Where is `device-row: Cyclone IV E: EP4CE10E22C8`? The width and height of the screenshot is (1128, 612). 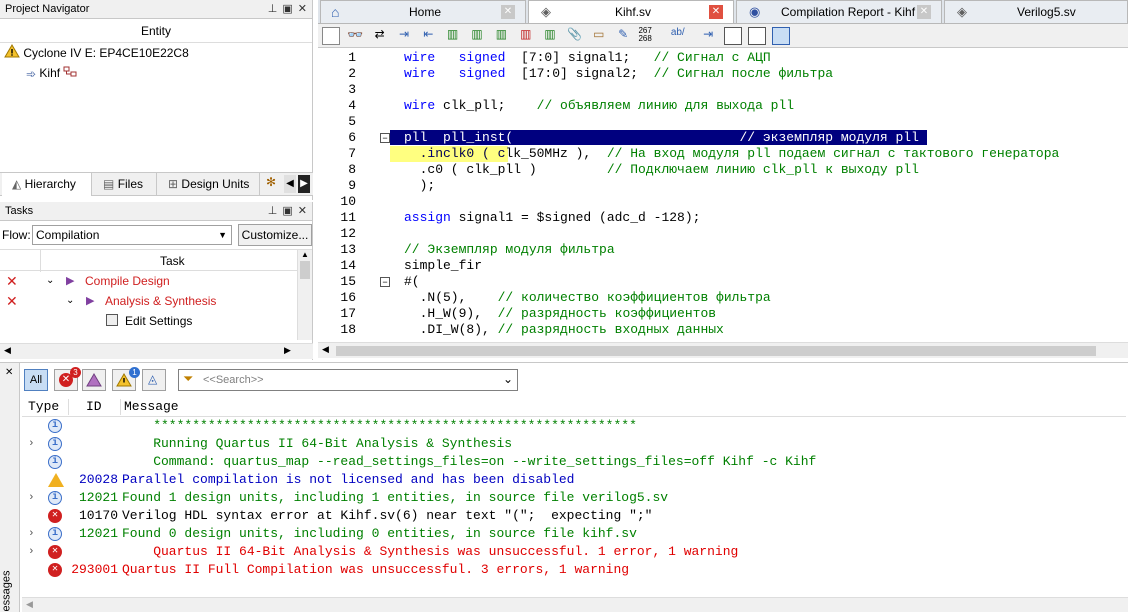
device-row: Cyclone IV E: EP4CE10E22C8 is located at coordinates (156, 53).